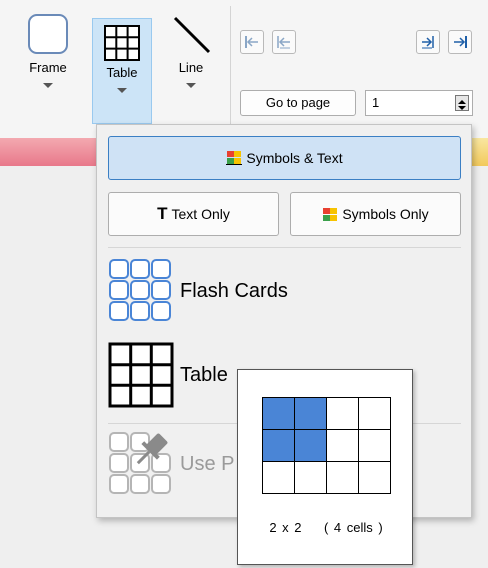 The width and height of the screenshot is (488, 568). I want to click on line-label: Line, so click(191, 67).